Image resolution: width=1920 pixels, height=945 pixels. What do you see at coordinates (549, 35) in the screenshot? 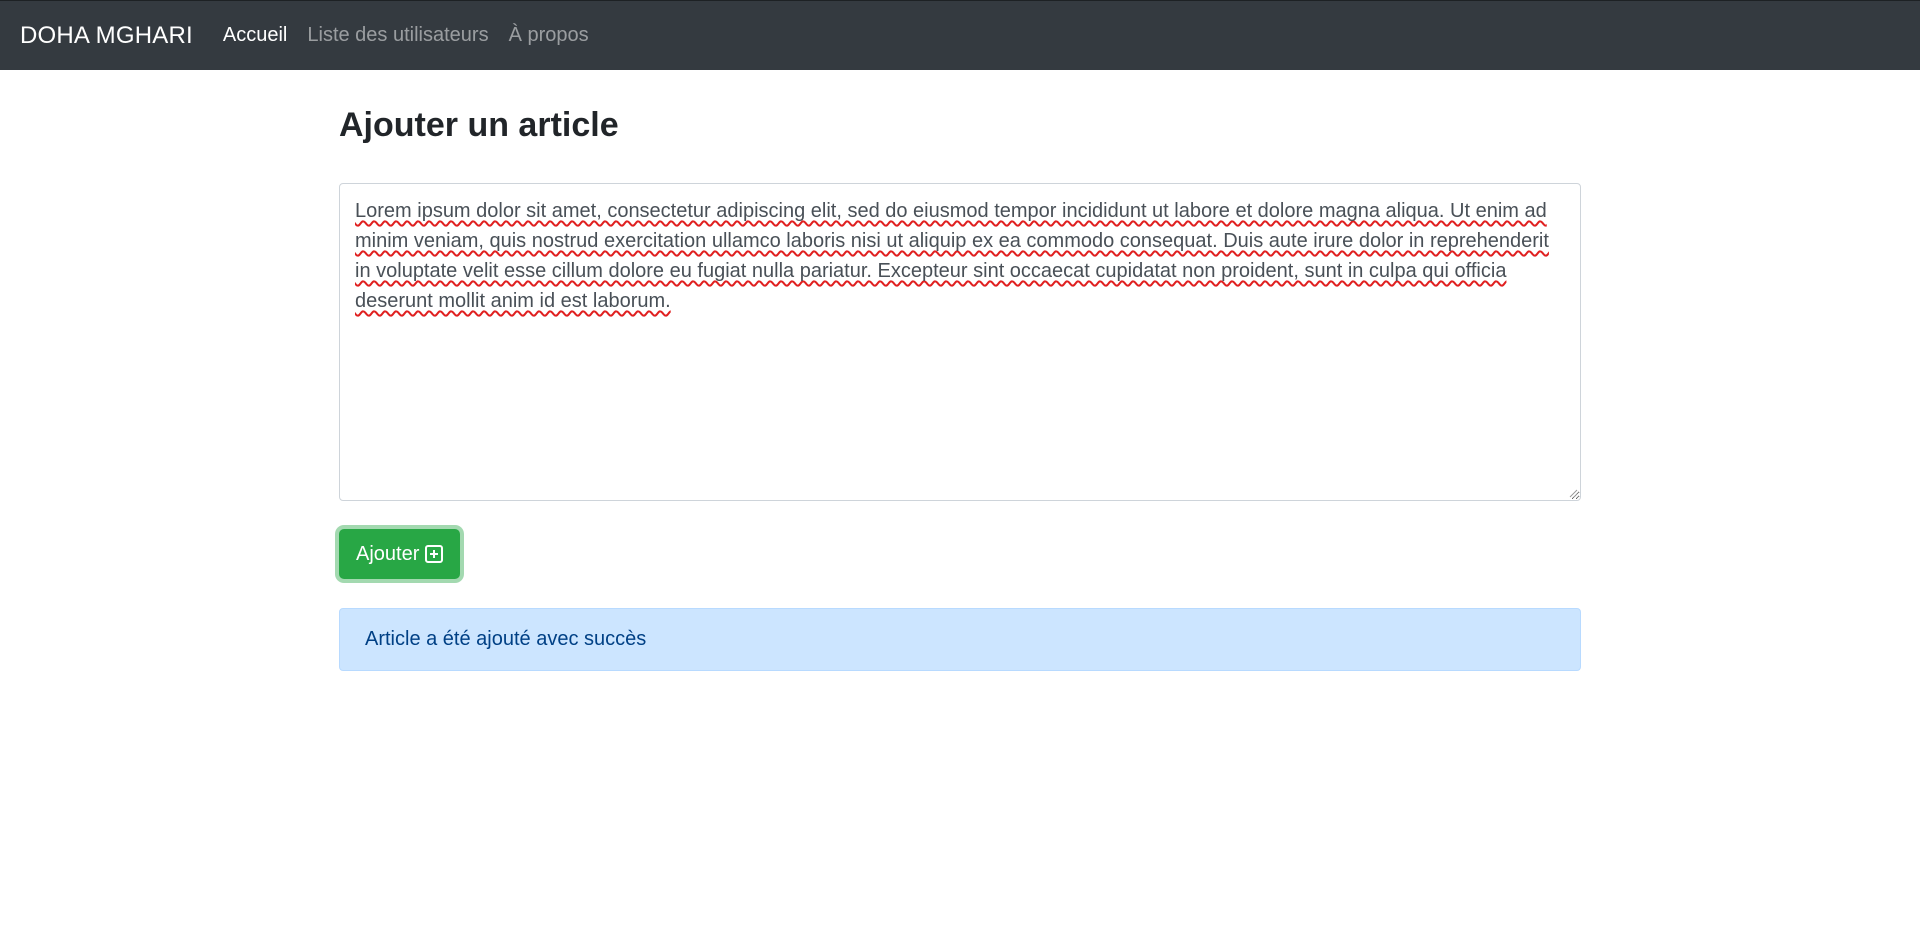
I see `nav-link-a-propos: À propos` at bounding box center [549, 35].